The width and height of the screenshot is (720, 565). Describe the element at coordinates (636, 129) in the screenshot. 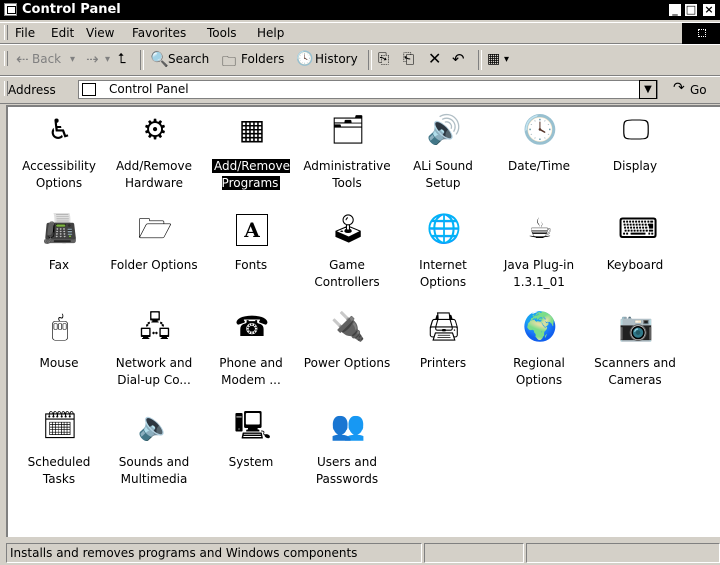

I see `display-icon: 🖵` at that location.